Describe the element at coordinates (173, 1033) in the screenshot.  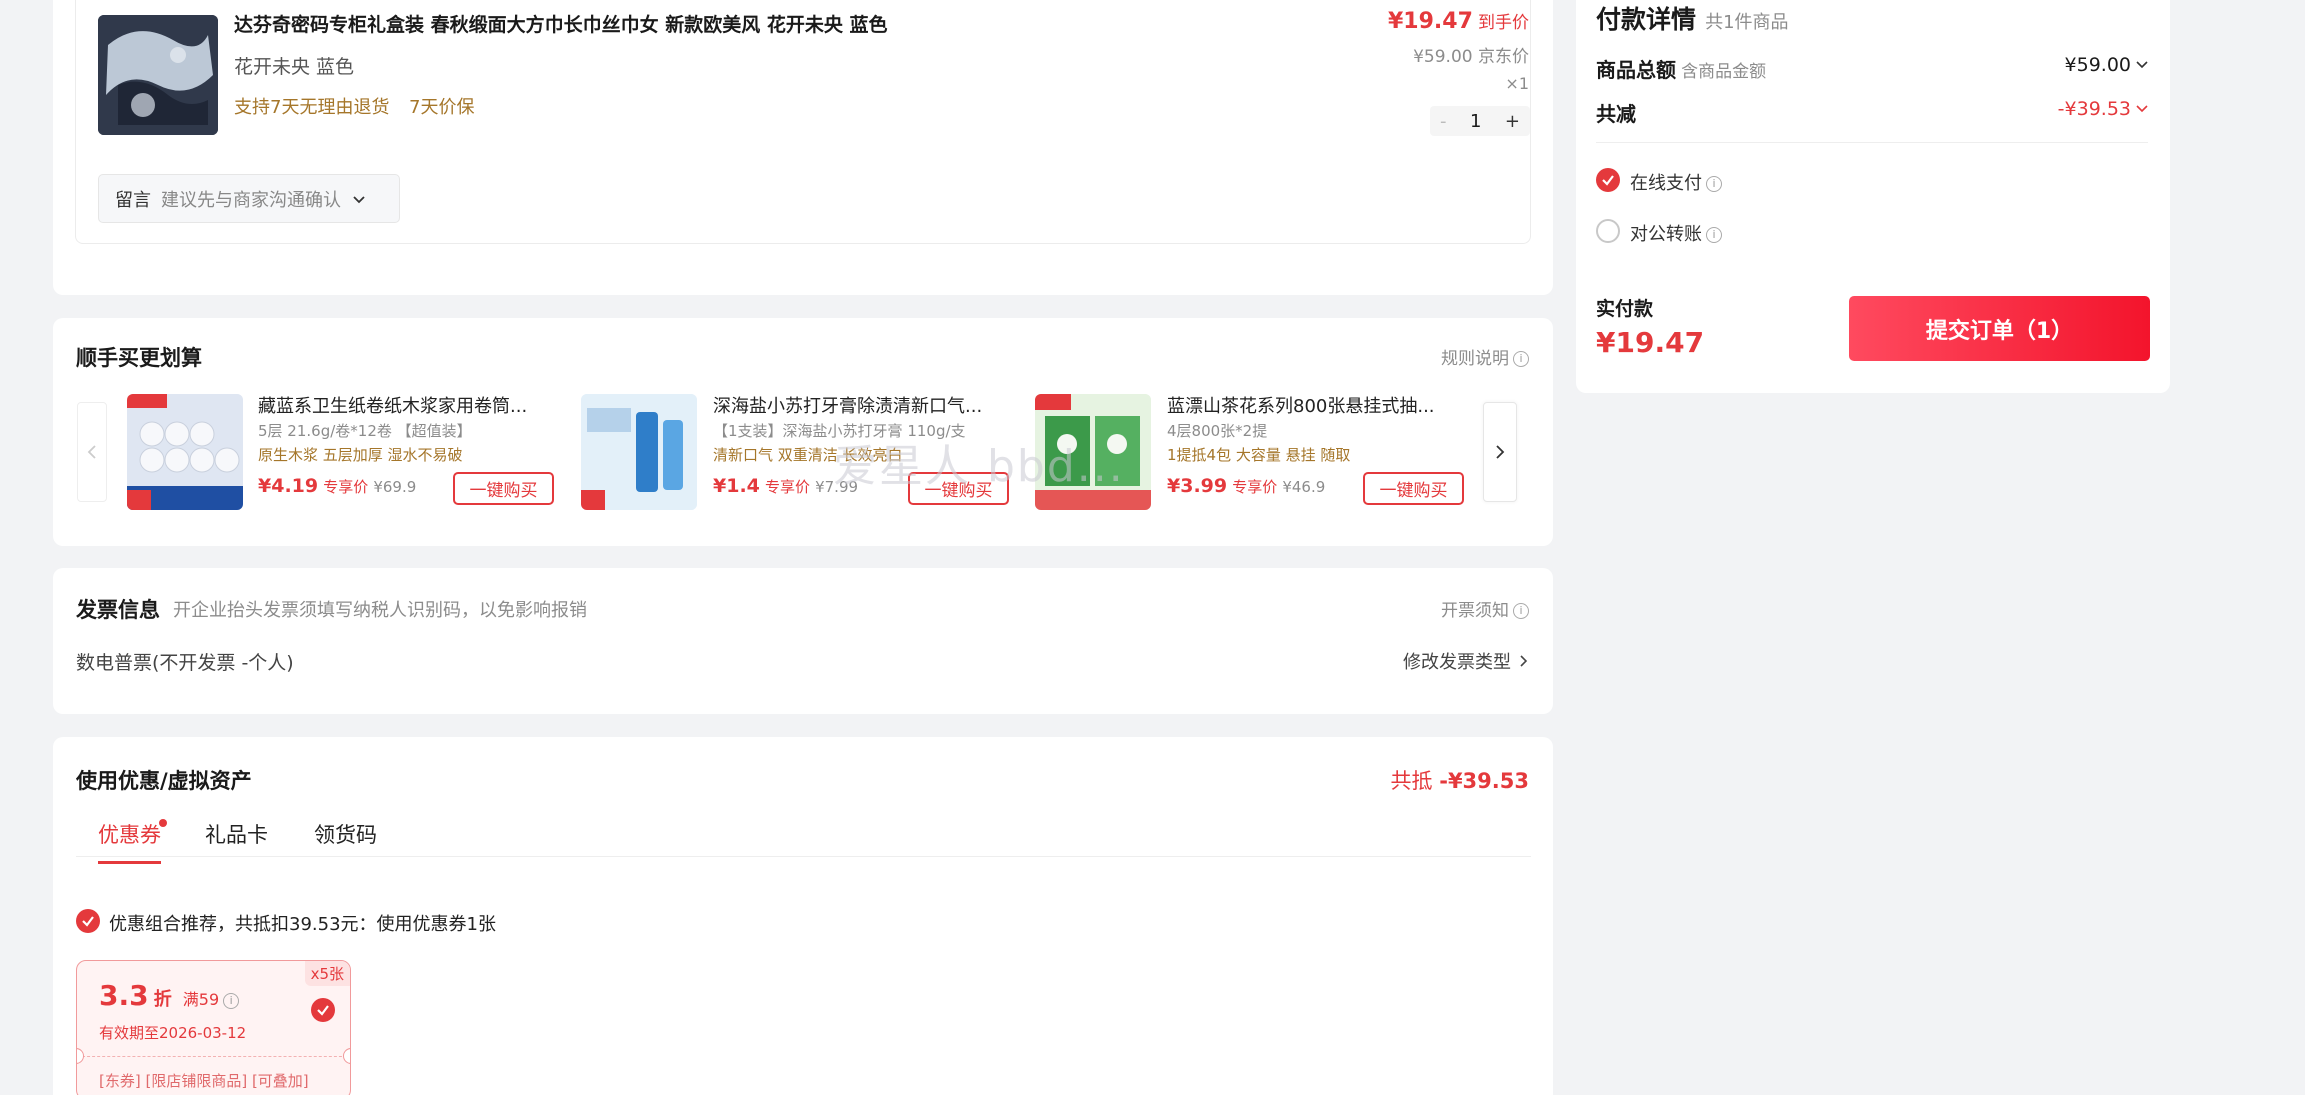
I see `coupon-expiry: 有效期至2026-03-12` at that location.